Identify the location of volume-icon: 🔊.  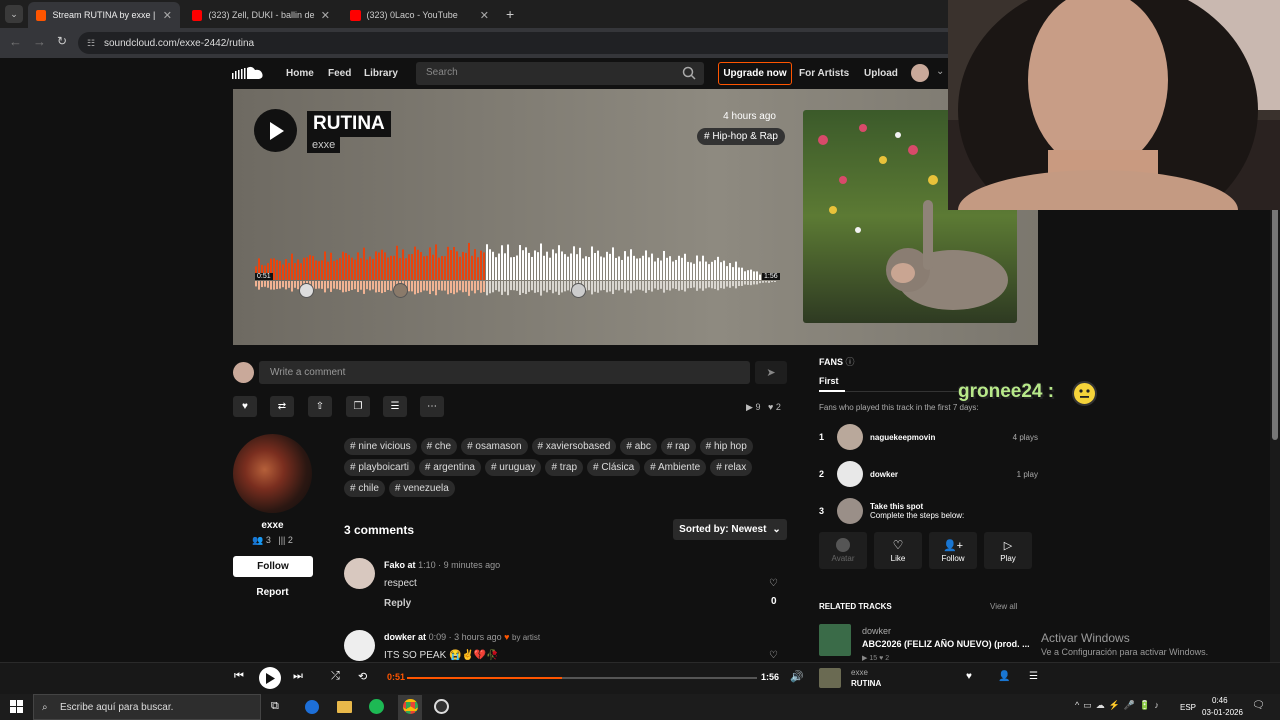
(797, 676).